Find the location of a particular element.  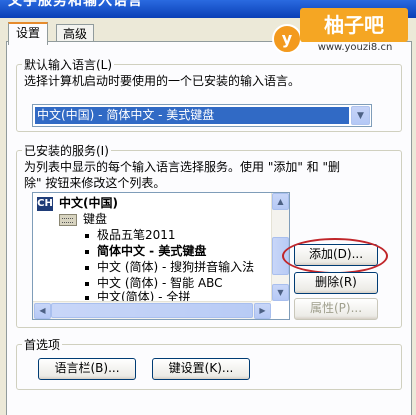

list-item: 中文 (简体) - 搜狗拼音输入法 is located at coordinates (169, 267).